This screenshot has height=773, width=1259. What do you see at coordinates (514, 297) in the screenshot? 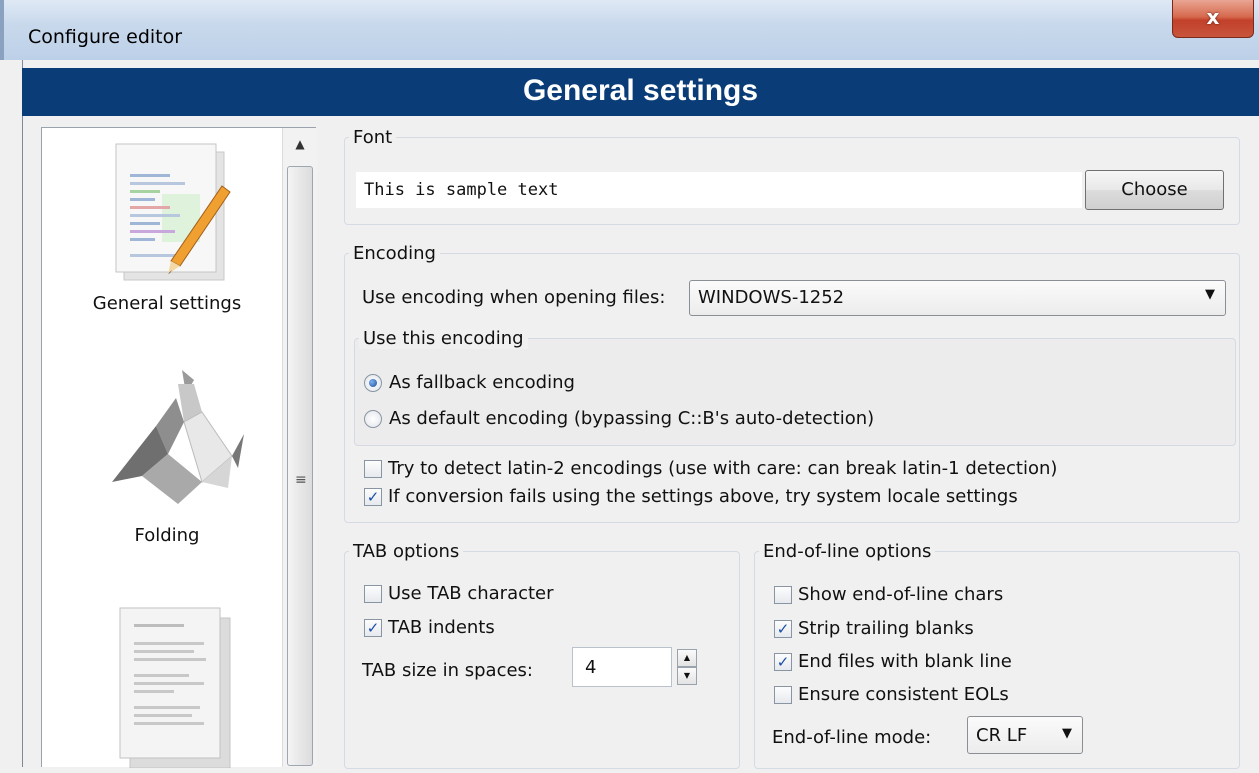
I see `encoding-open-label: Use encoding when opening files:` at bounding box center [514, 297].